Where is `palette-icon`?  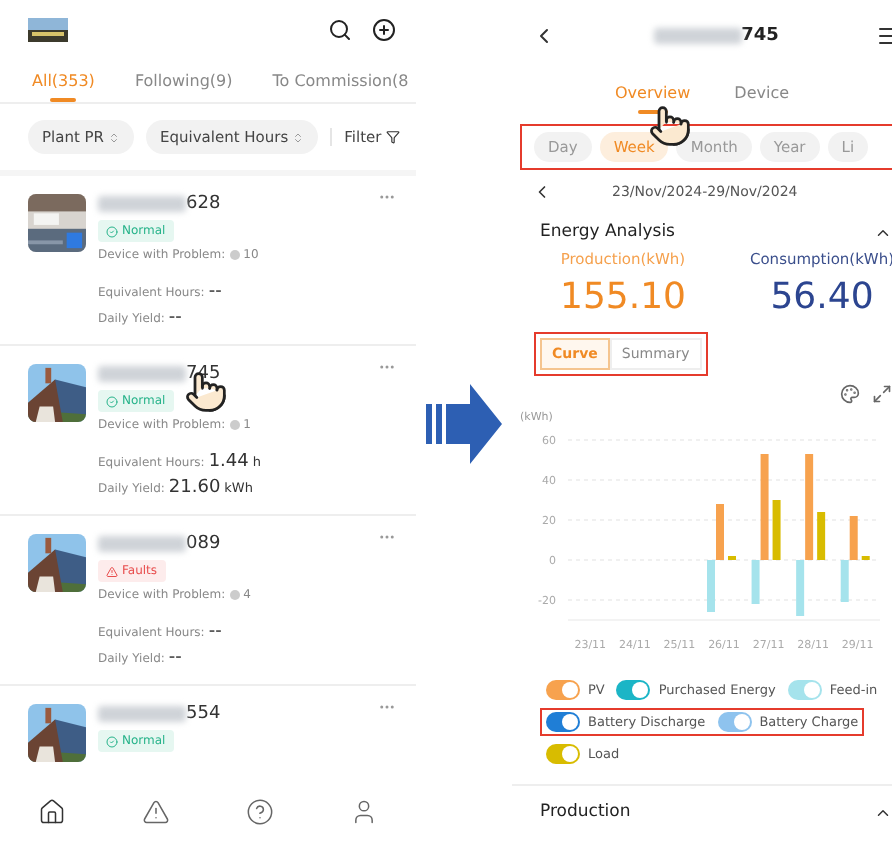 palette-icon is located at coordinates (850, 394).